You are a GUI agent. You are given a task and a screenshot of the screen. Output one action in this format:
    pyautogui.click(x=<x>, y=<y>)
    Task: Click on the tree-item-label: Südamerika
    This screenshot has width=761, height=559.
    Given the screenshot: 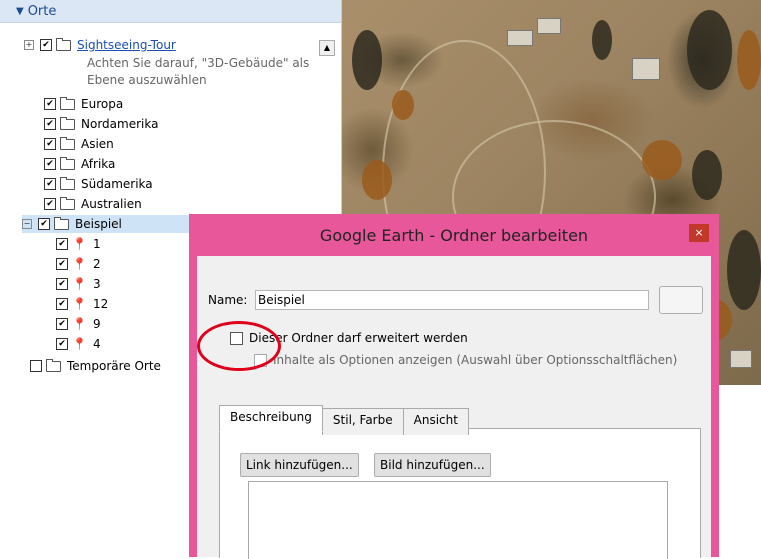 What is the action you would take?
    pyautogui.click(x=117, y=184)
    